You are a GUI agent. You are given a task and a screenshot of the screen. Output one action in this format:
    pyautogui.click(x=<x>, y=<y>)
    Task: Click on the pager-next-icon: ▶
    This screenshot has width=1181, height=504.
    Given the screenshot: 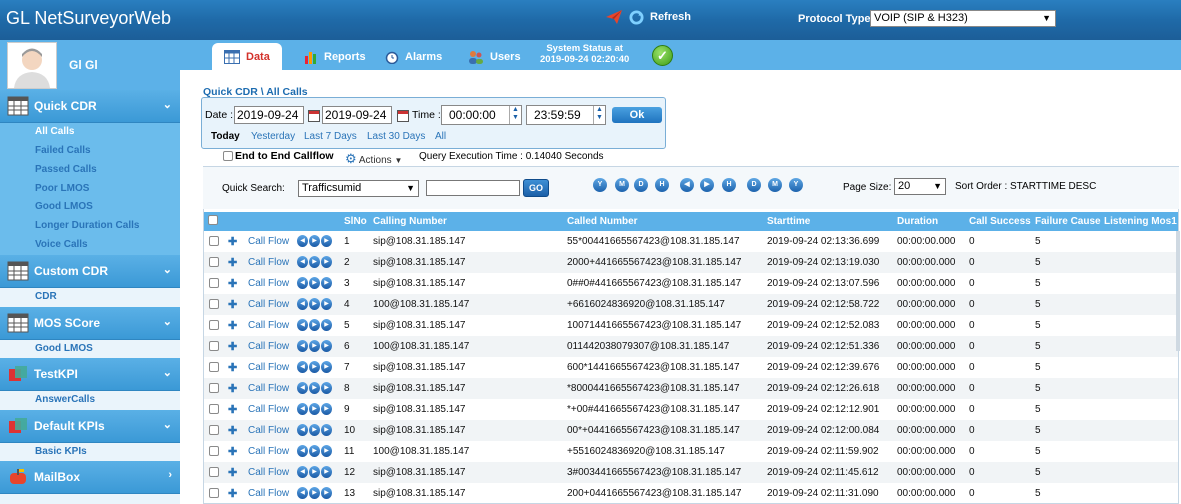 What is the action you would take?
    pyautogui.click(x=707, y=185)
    